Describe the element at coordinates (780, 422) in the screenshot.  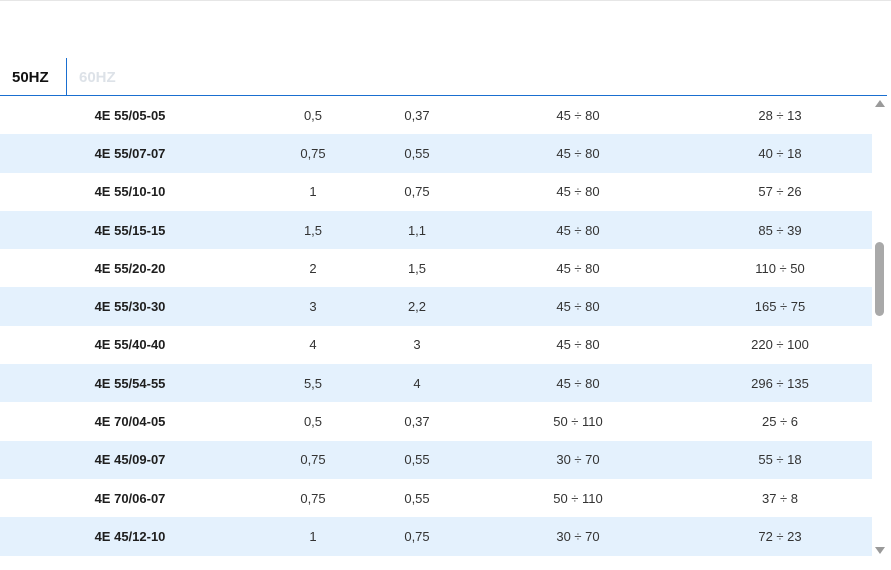
I see `head-range-cell: 25 ÷ 6` at that location.